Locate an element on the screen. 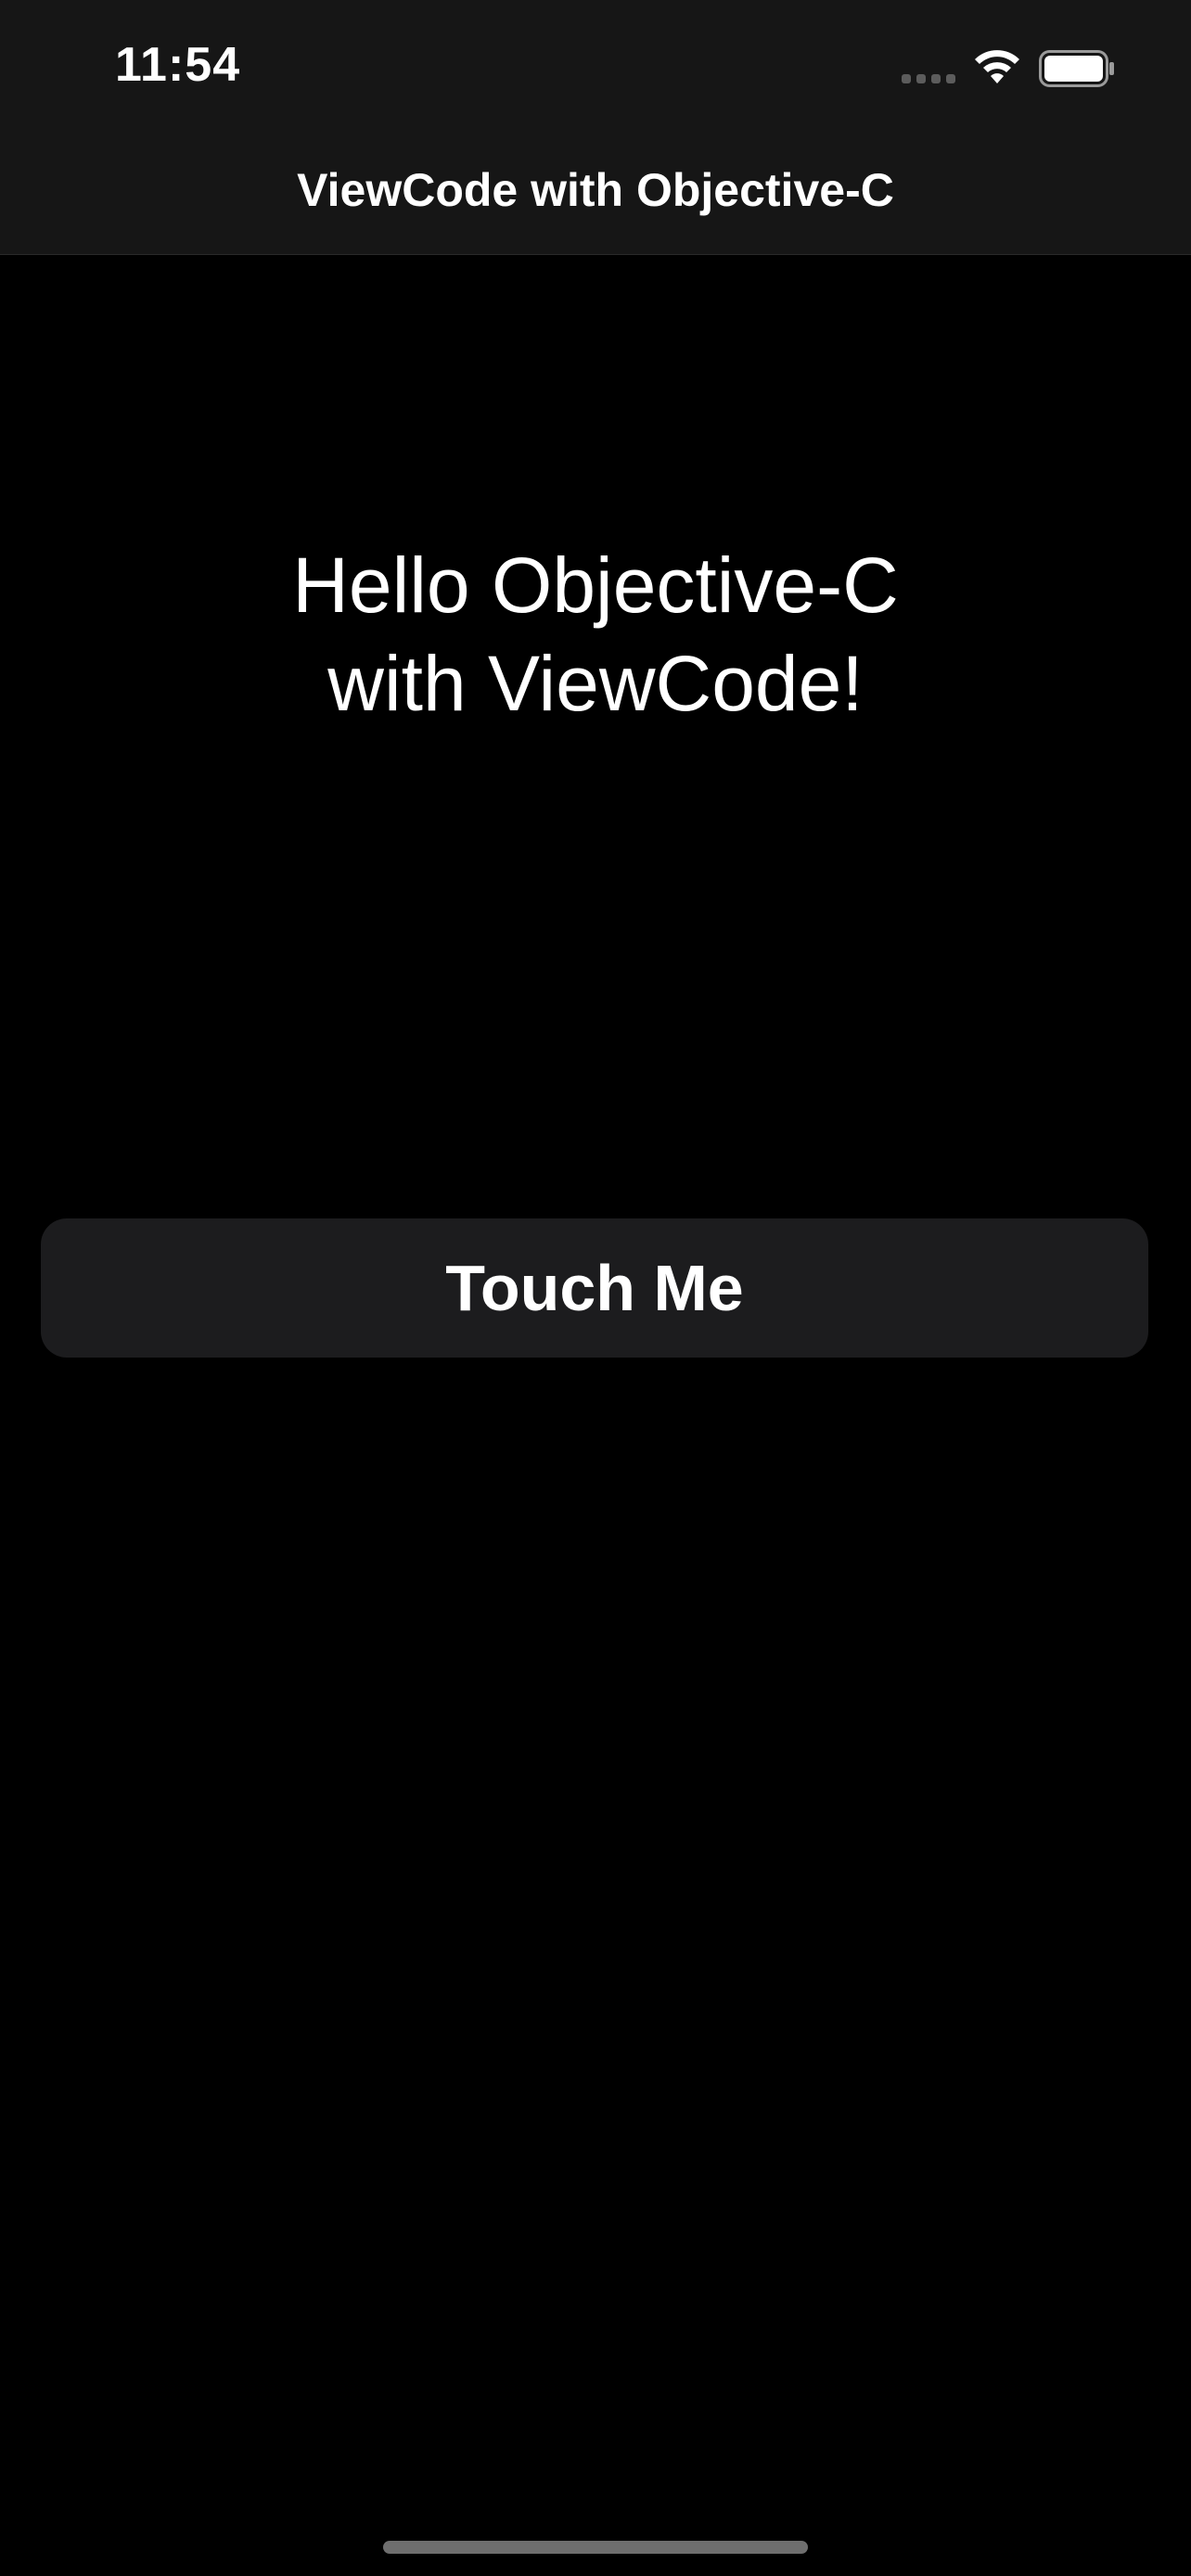 The image size is (1191, 2576). navigation-bar: 11:54 ViewCode with Objective-C is located at coordinates (595, 127).